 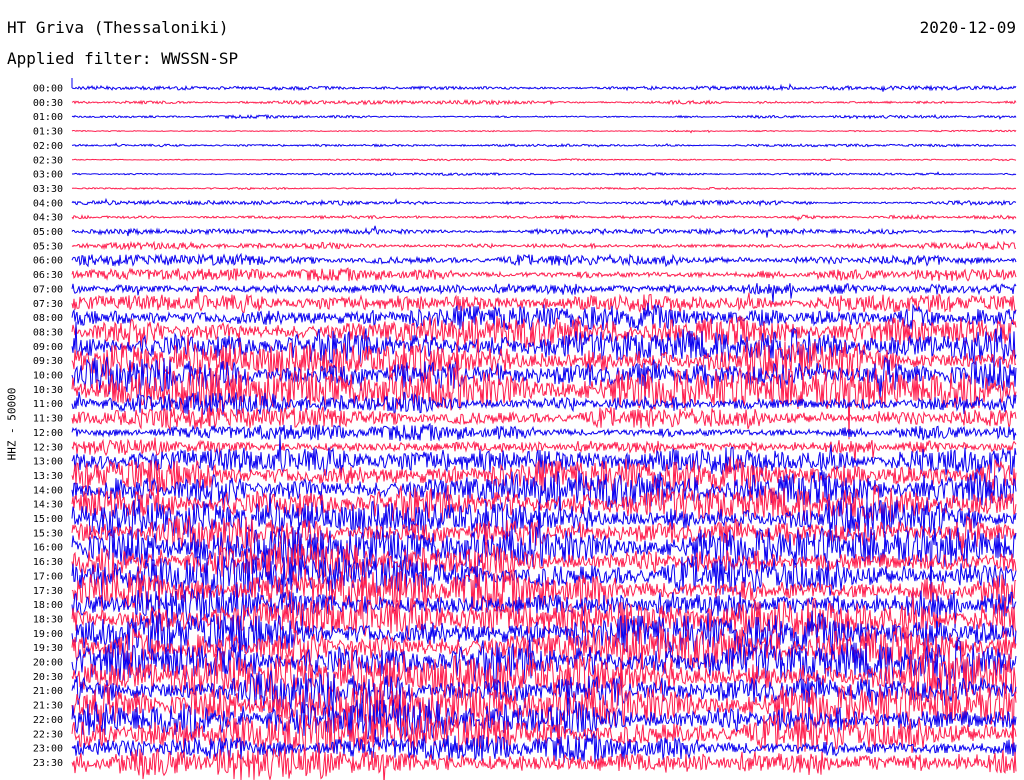 What do you see at coordinates (48, 232) in the screenshot?
I see `time-label: 05:00` at bounding box center [48, 232].